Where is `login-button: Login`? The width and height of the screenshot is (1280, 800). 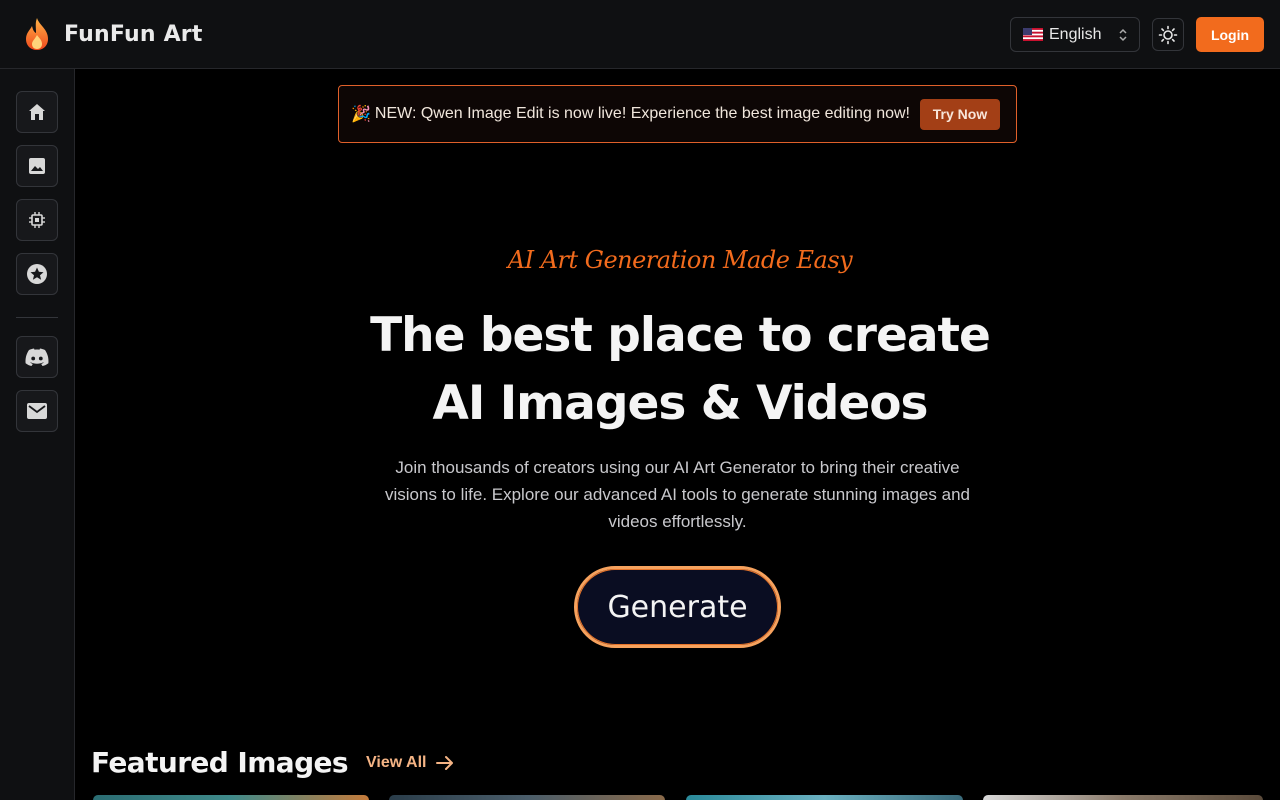
login-button: Login is located at coordinates (1230, 34).